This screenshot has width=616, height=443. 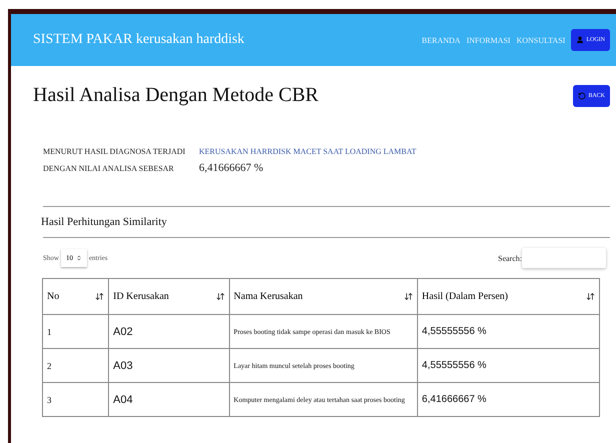 What do you see at coordinates (323, 296) in the screenshot?
I see `column-header: Nama Kerusakan` at bounding box center [323, 296].